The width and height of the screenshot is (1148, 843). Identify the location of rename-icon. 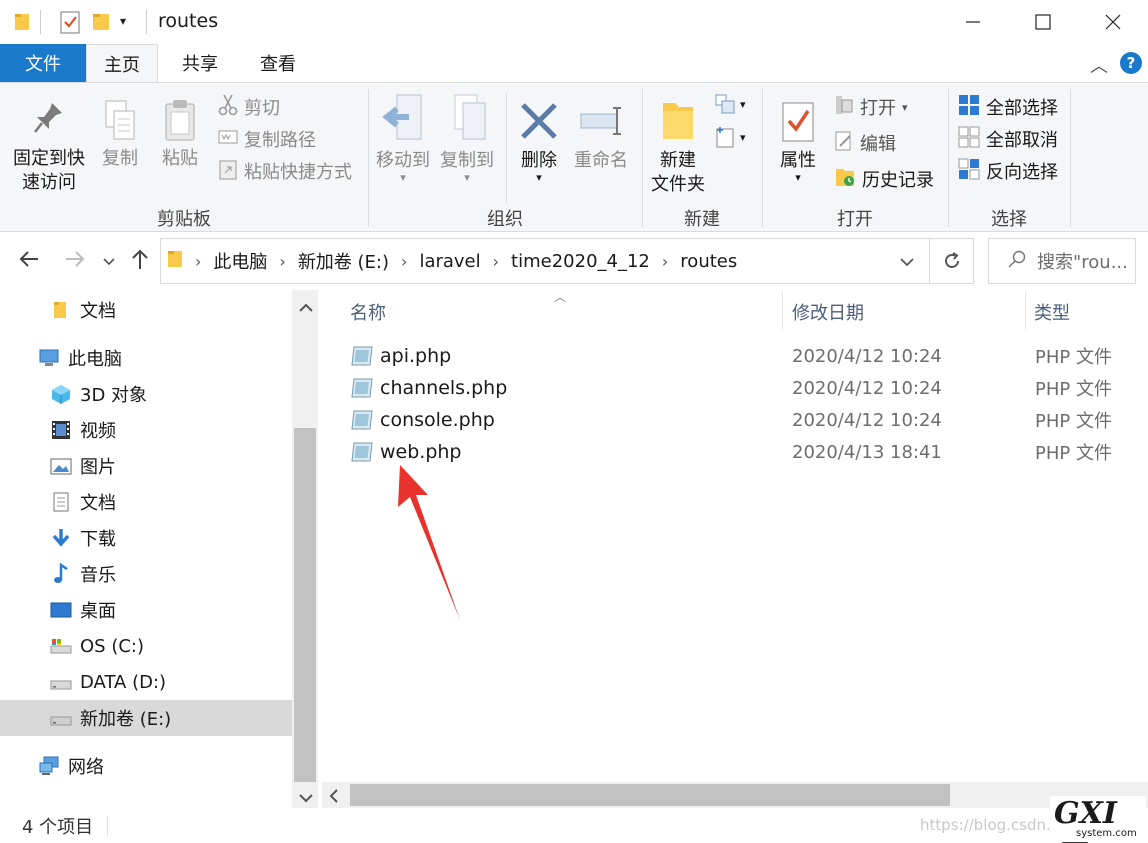
(601, 121).